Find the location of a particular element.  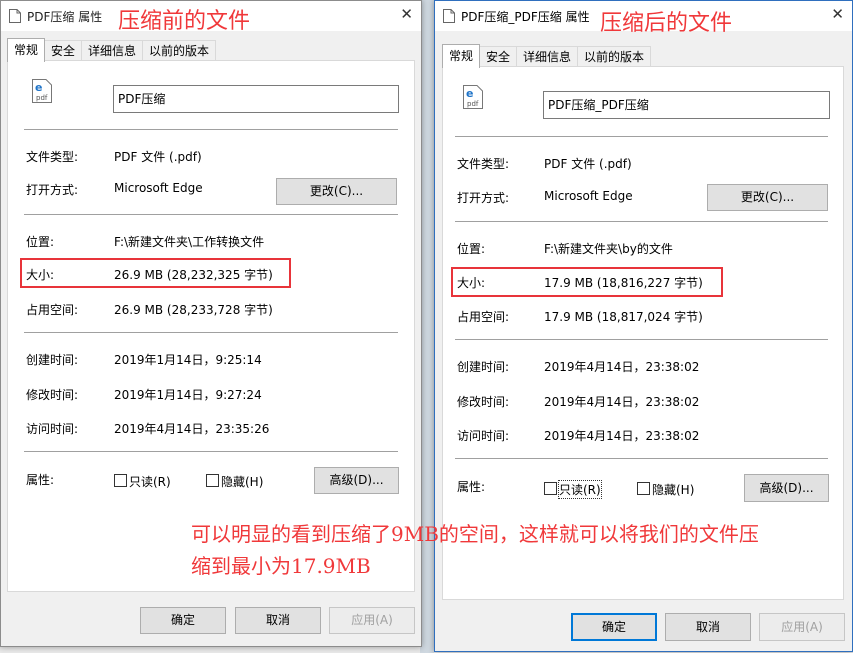

right-tab-strip: 常规 安全 详细信息 以前的版本 is located at coordinates (547, 55).